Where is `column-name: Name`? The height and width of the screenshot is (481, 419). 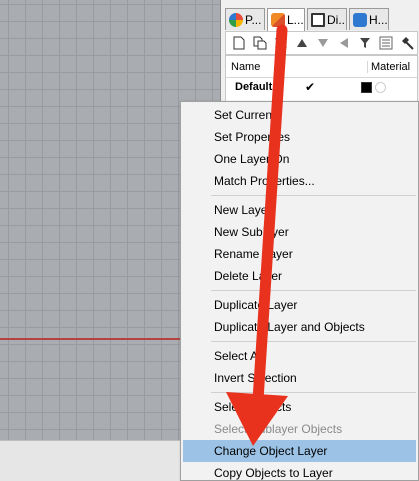
column-name: Name is located at coordinates (299, 67).